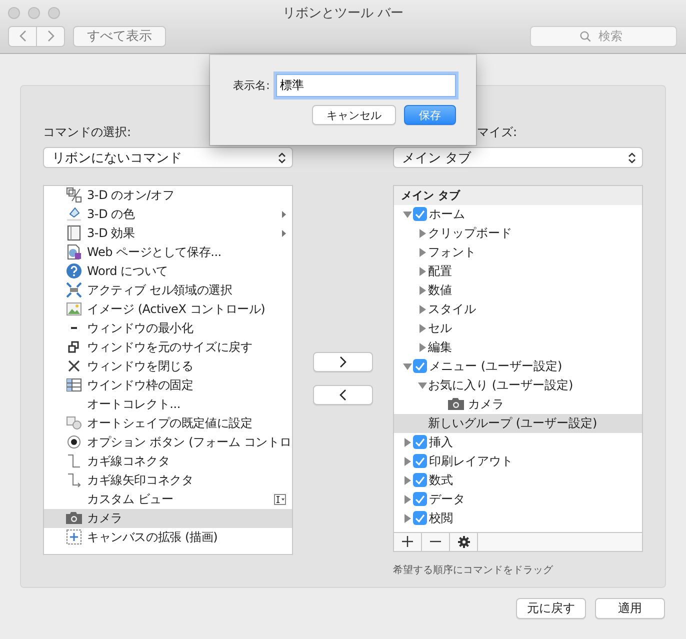  Describe the element at coordinates (74, 442) in the screenshot. I see `radio-icon` at that location.